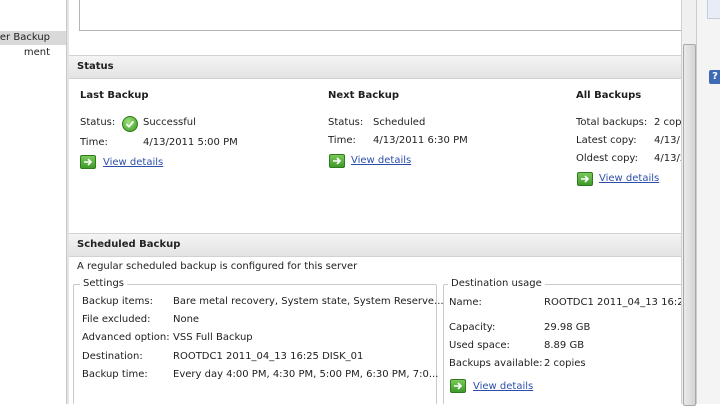 Image resolution: width=720 pixels, height=406 pixels. What do you see at coordinates (479, 345) in the screenshot?
I see `destination-stat-label: Used space:` at bounding box center [479, 345].